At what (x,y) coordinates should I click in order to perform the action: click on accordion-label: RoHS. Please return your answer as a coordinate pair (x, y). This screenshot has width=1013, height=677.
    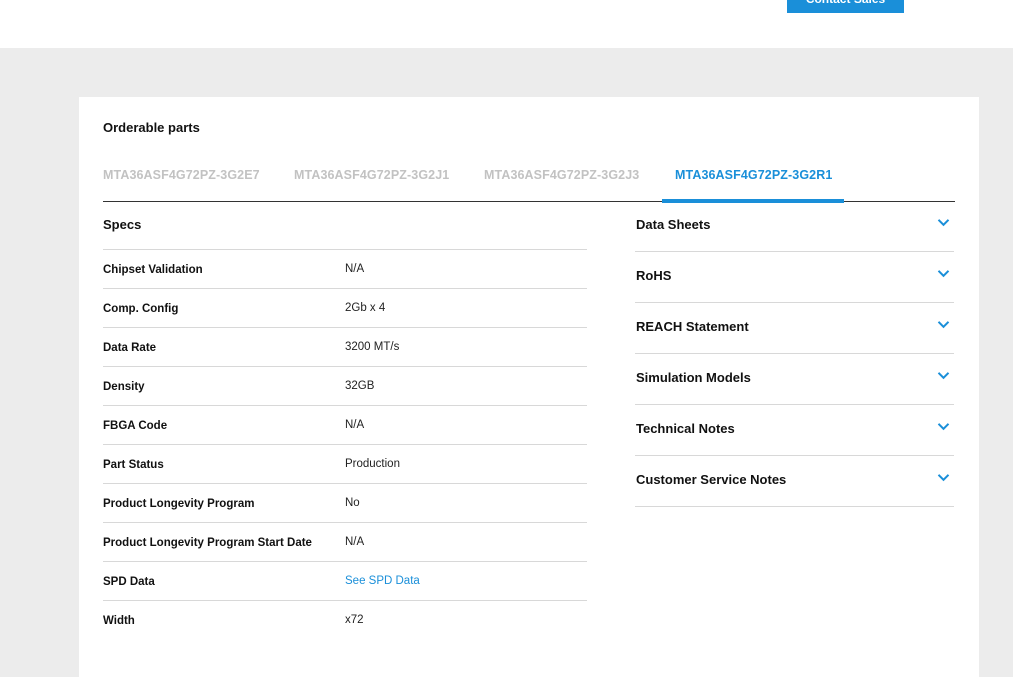
    Looking at the image, I should click on (654, 275).